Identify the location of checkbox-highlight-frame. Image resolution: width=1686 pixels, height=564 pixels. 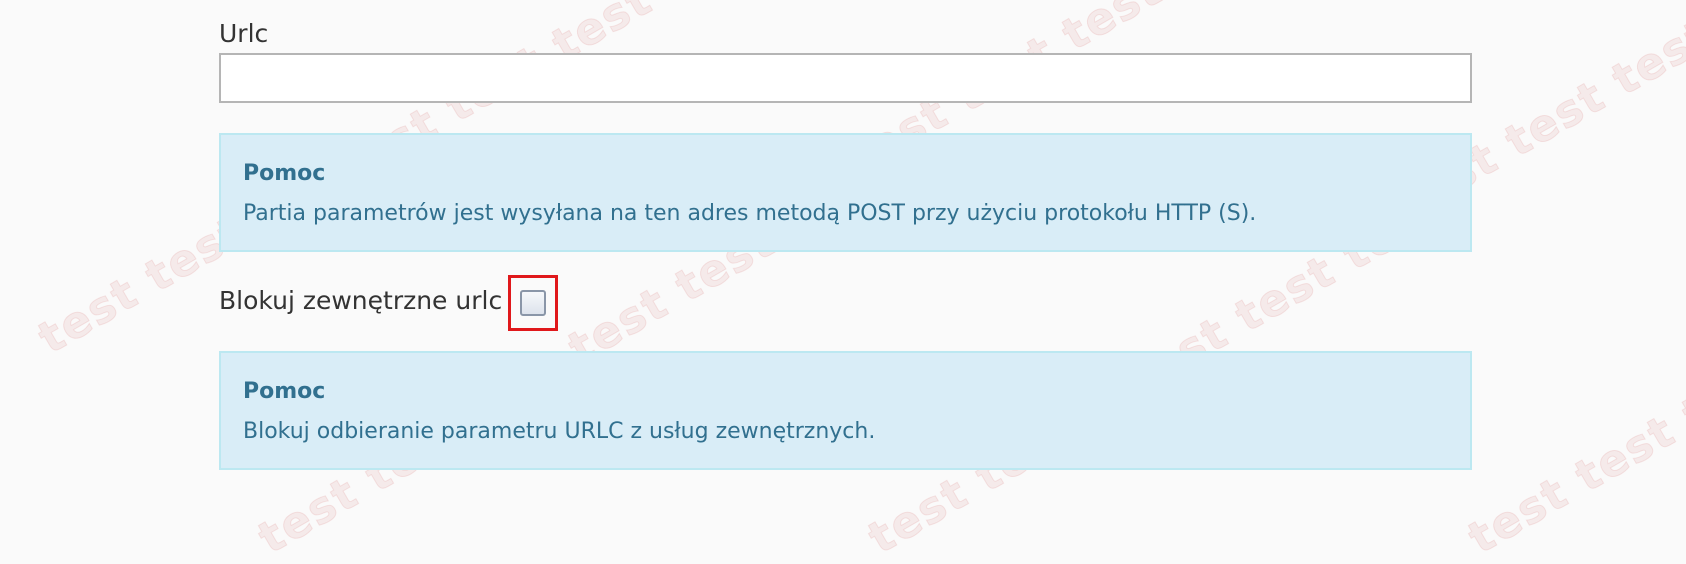
(533, 303).